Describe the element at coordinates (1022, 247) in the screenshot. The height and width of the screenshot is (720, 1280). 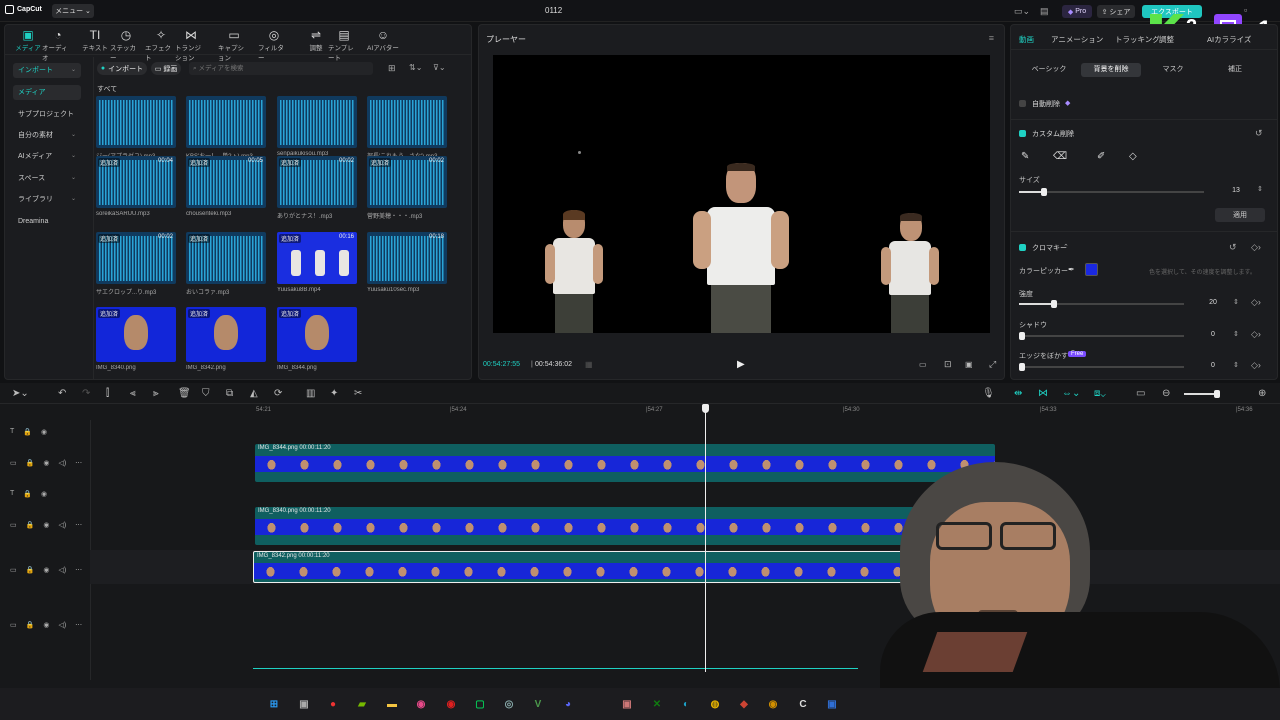
I see `chroma-checkbox` at that location.